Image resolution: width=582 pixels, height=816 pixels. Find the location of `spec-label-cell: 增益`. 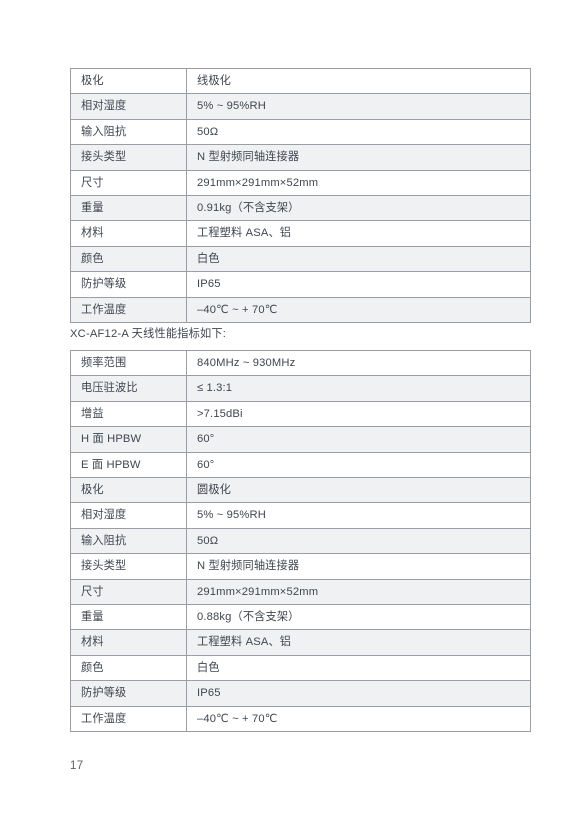

spec-label-cell: 增益 is located at coordinates (128, 414).